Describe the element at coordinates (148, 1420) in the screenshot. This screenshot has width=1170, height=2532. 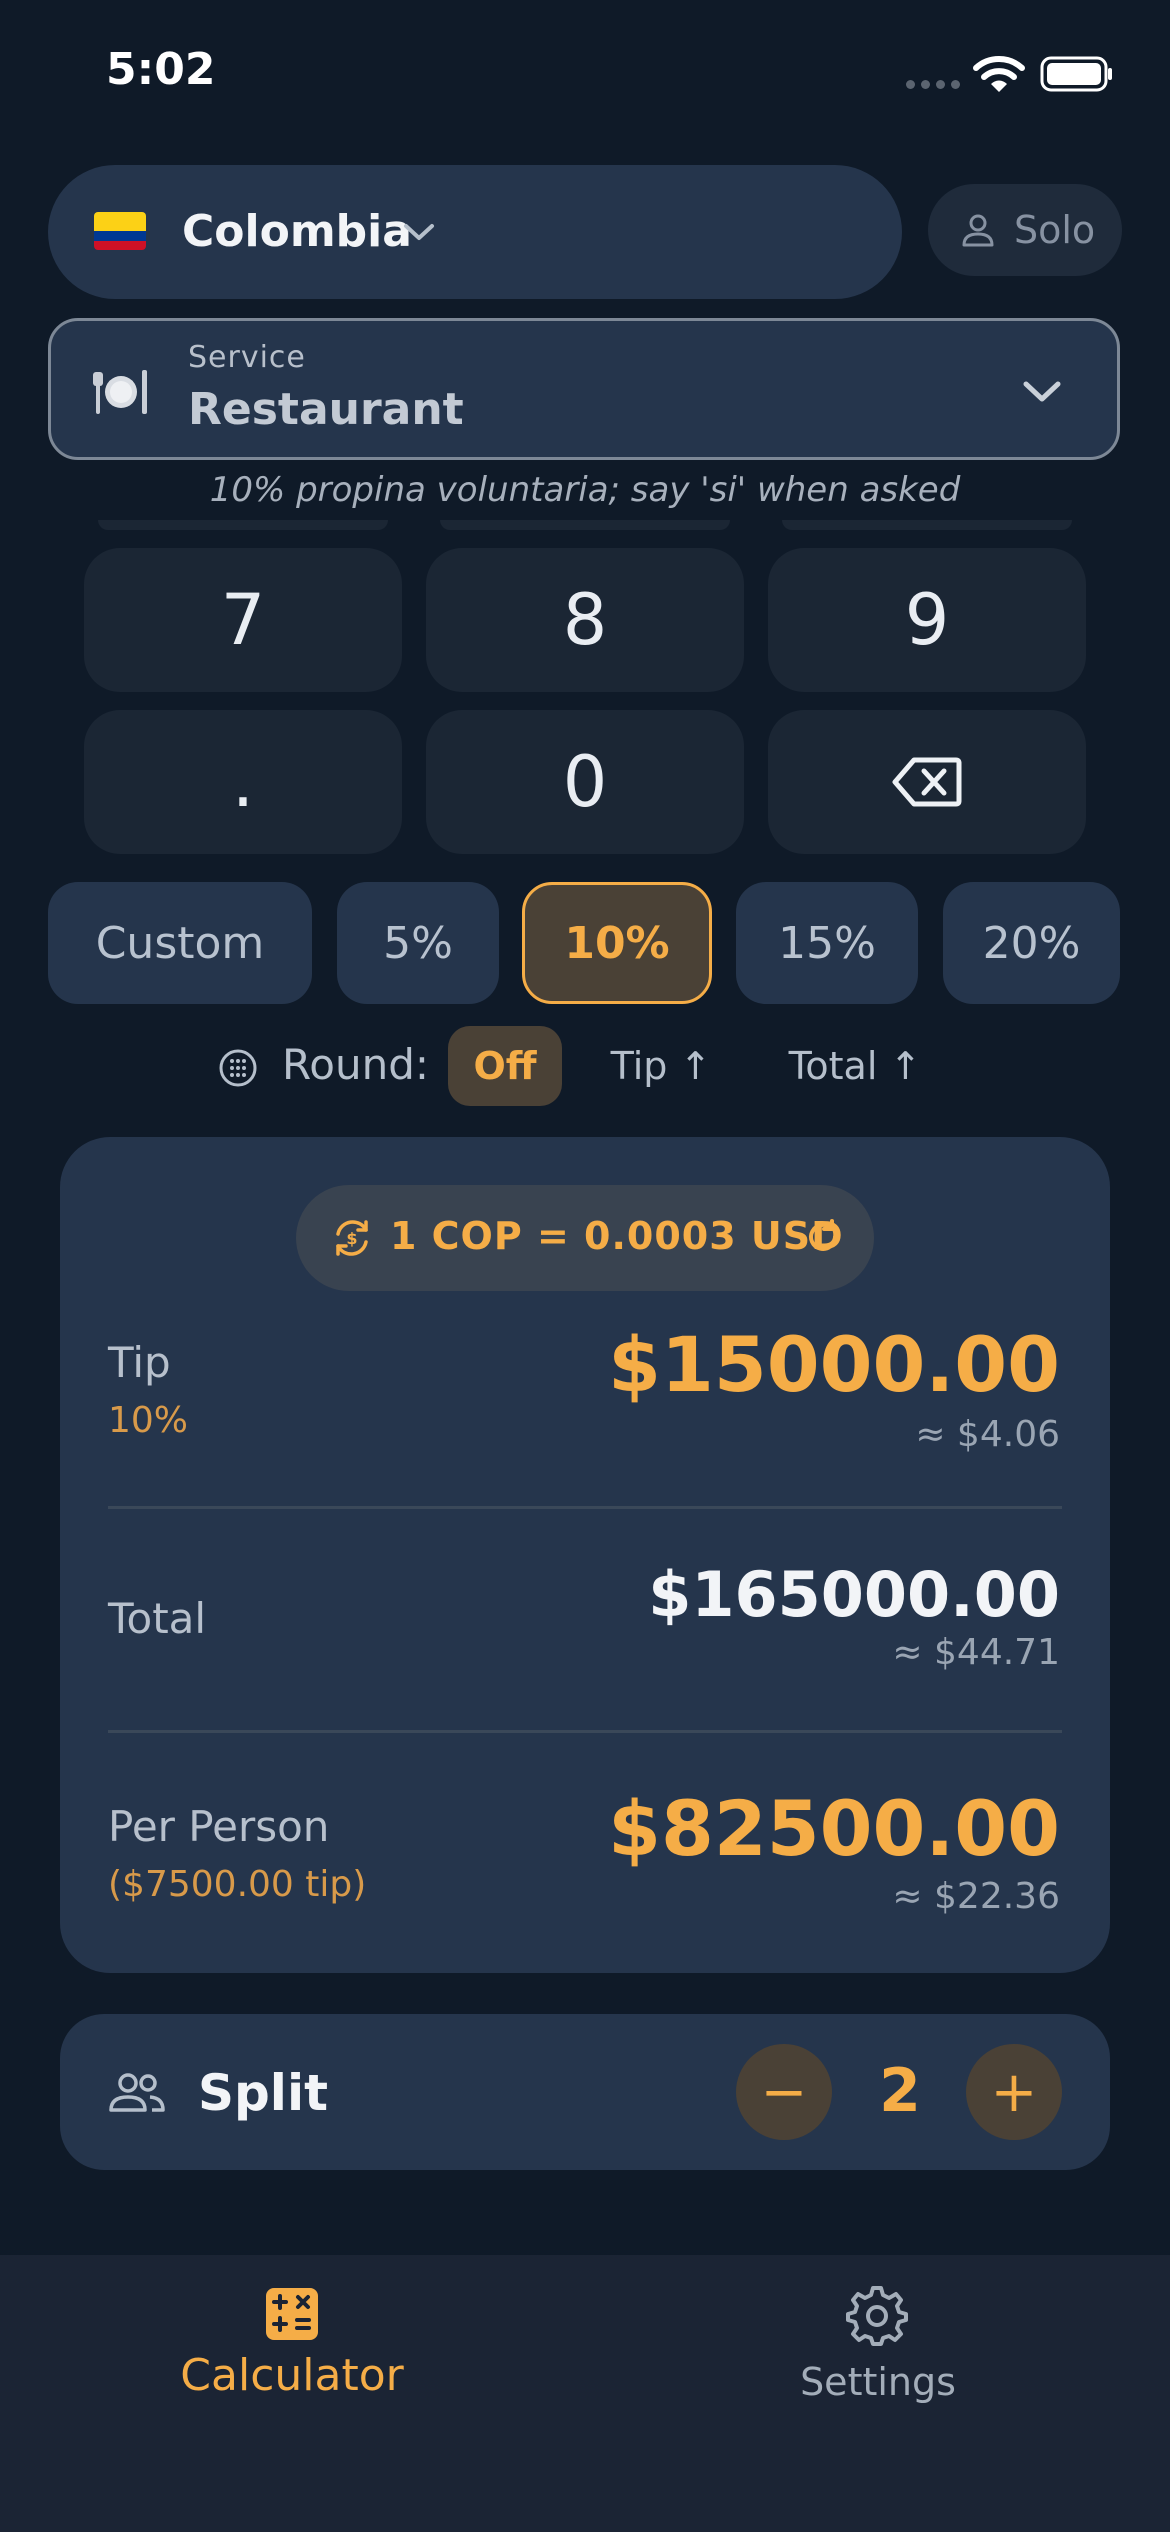
I see `tip-percent: 10%` at that location.